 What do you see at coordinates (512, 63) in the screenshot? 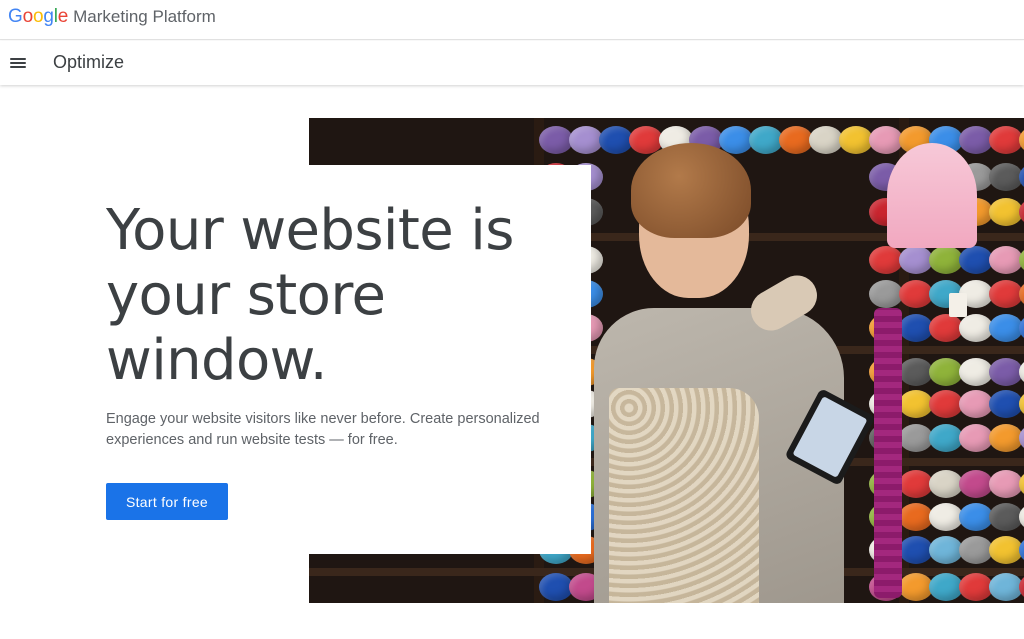
I see `product-bar: Optimize` at bounding box center [512, 63].